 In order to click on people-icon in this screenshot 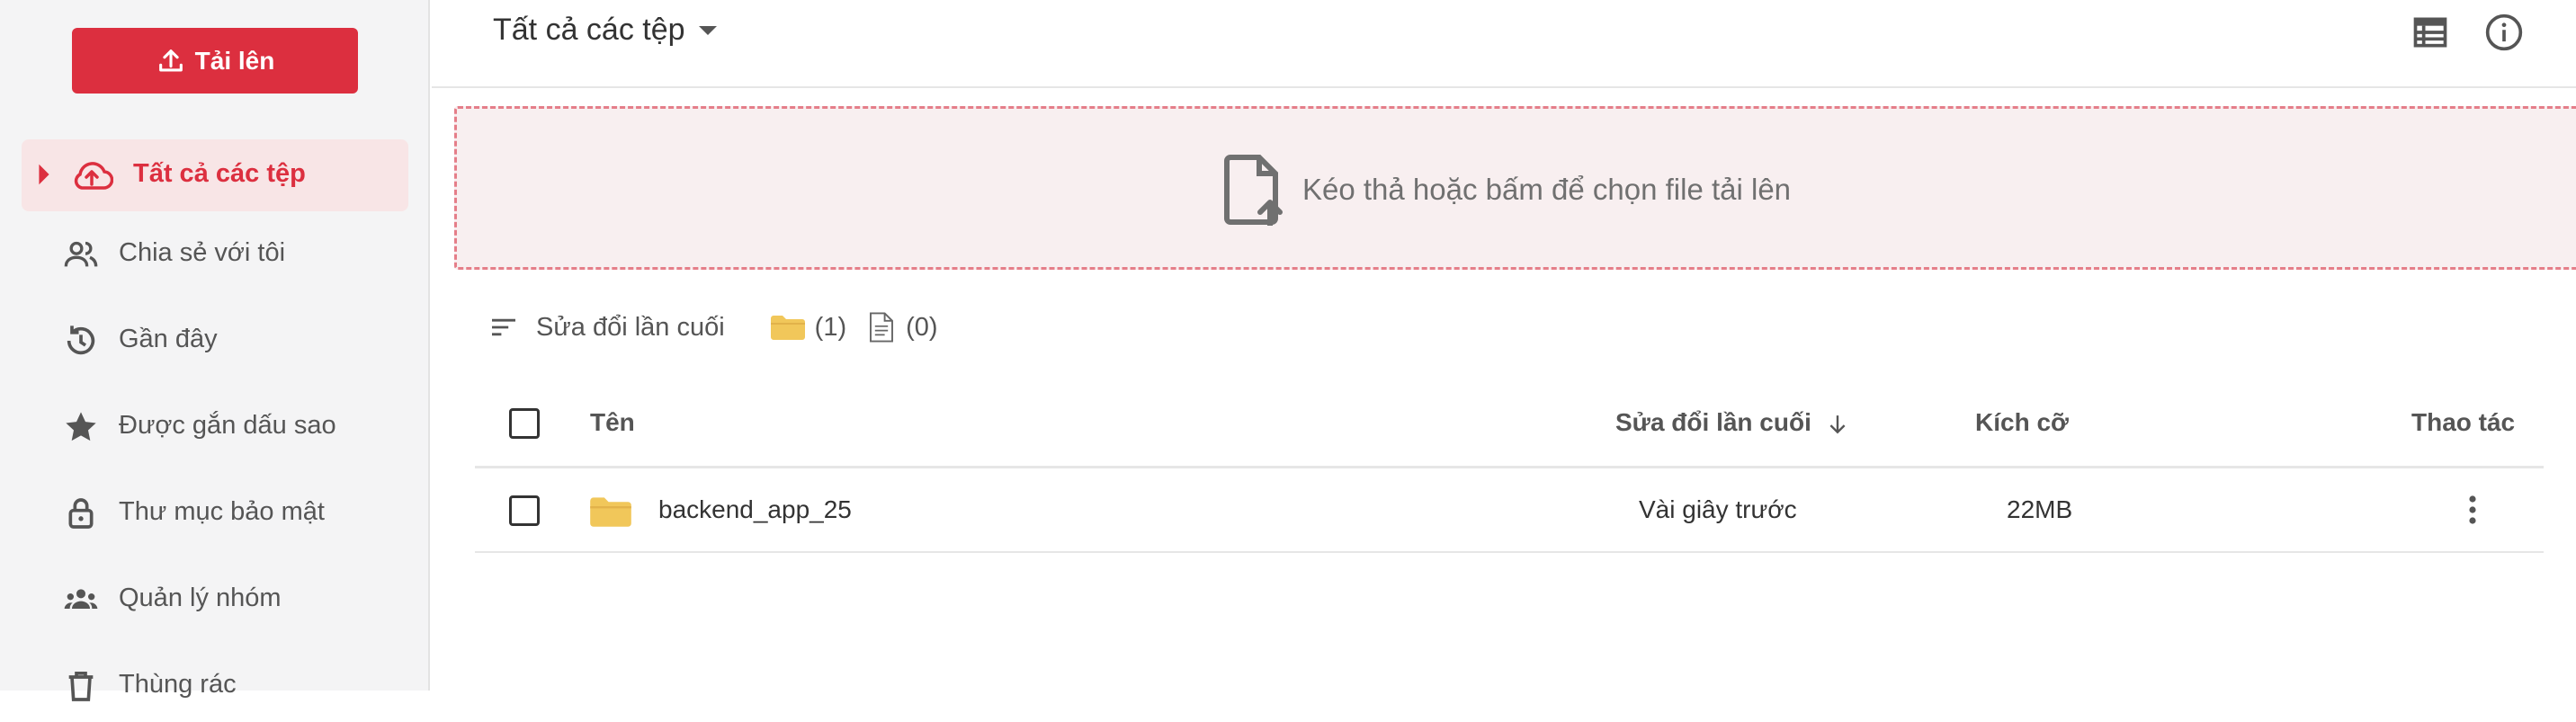, I will do `click(81, 254)`.